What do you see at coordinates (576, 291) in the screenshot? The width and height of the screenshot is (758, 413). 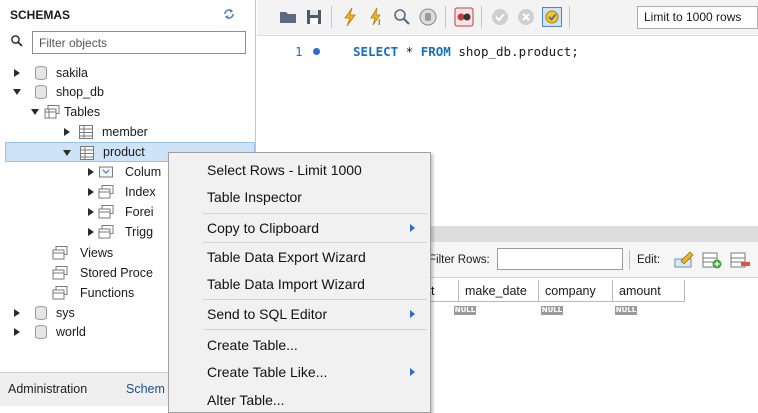 I see `column-header: company` at bounding box center [576, 291].